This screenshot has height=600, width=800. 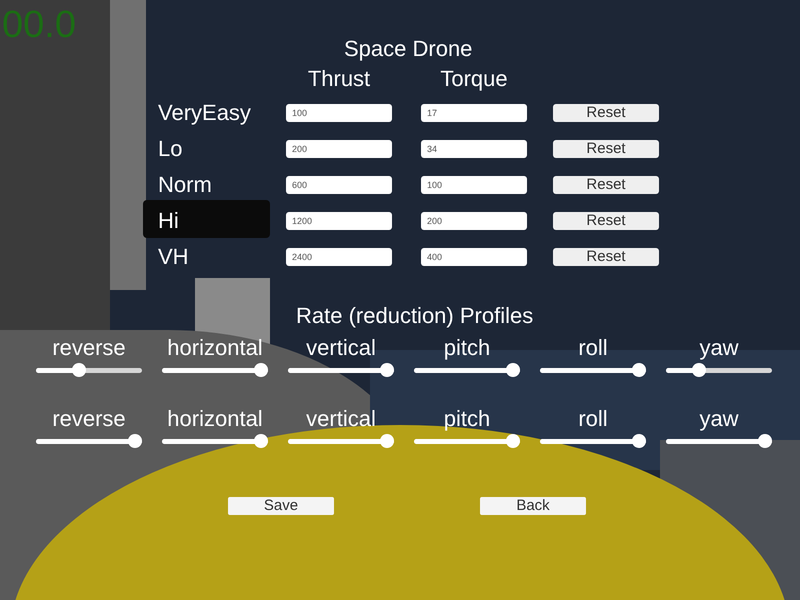 What do you see at coordinates (204, 113) in the screenshot?
I see `profile-label: VeryEasy` at bounding box center [204, 113].